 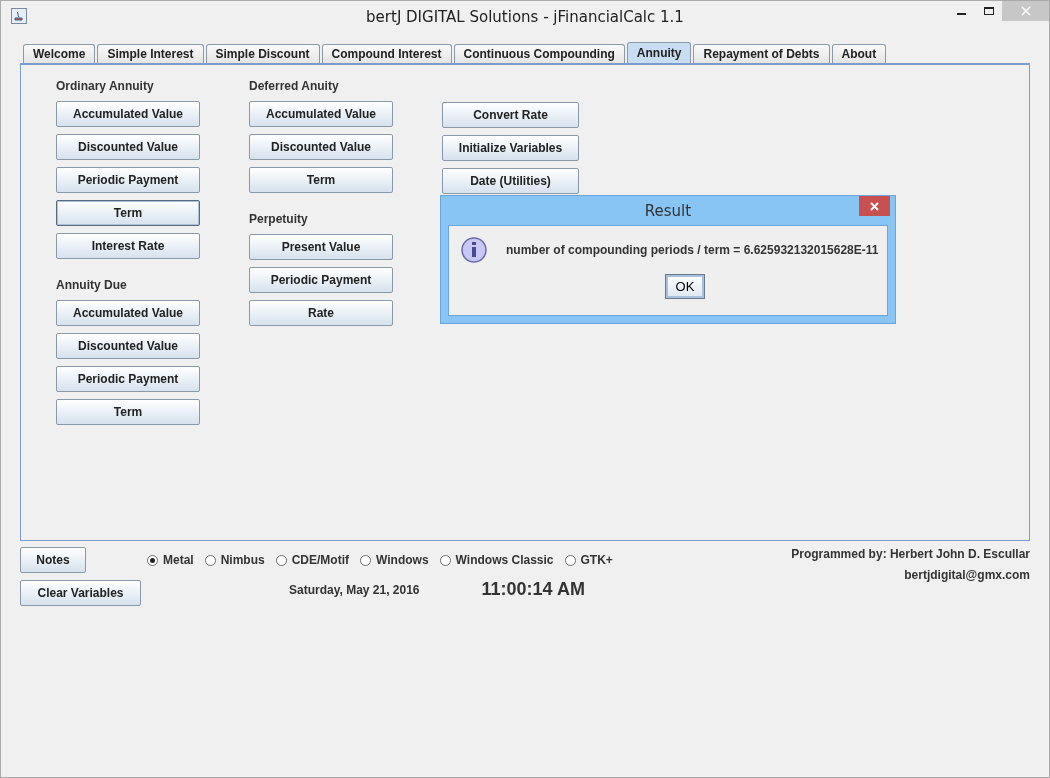 I want to click on action-button: Convert Rate, so click(x=510, y=115).